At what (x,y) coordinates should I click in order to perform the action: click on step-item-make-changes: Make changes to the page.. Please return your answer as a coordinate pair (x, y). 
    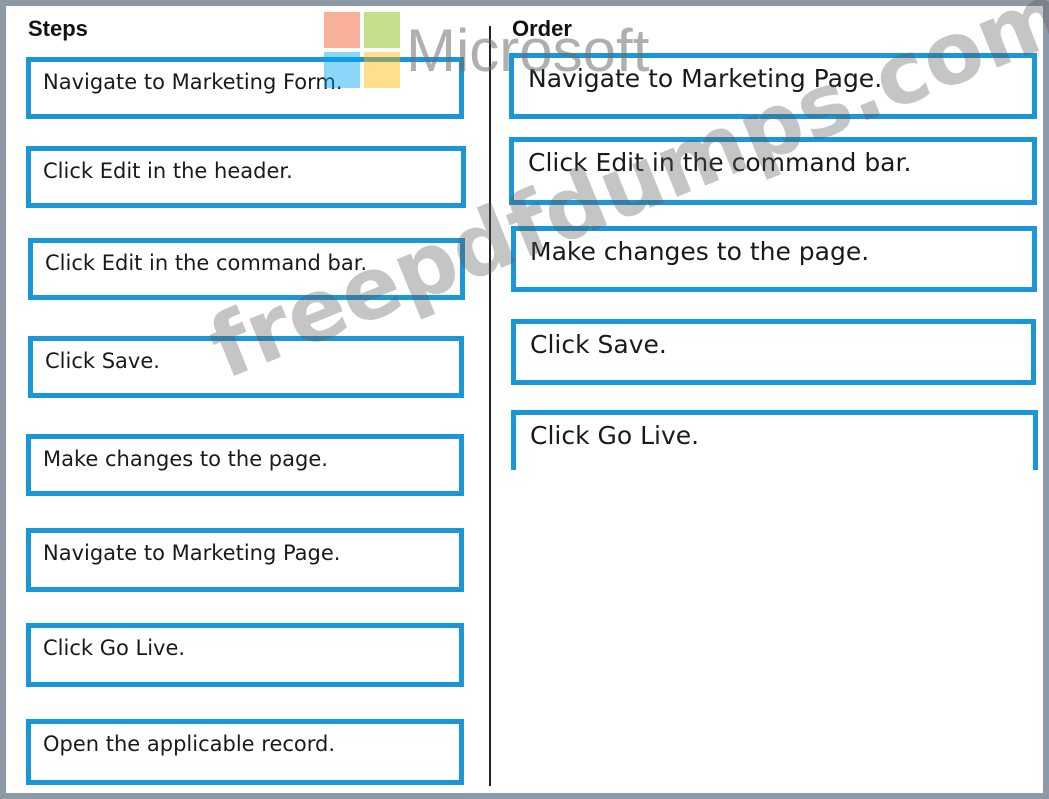
    Looking at the image, I should click on (245, 465).